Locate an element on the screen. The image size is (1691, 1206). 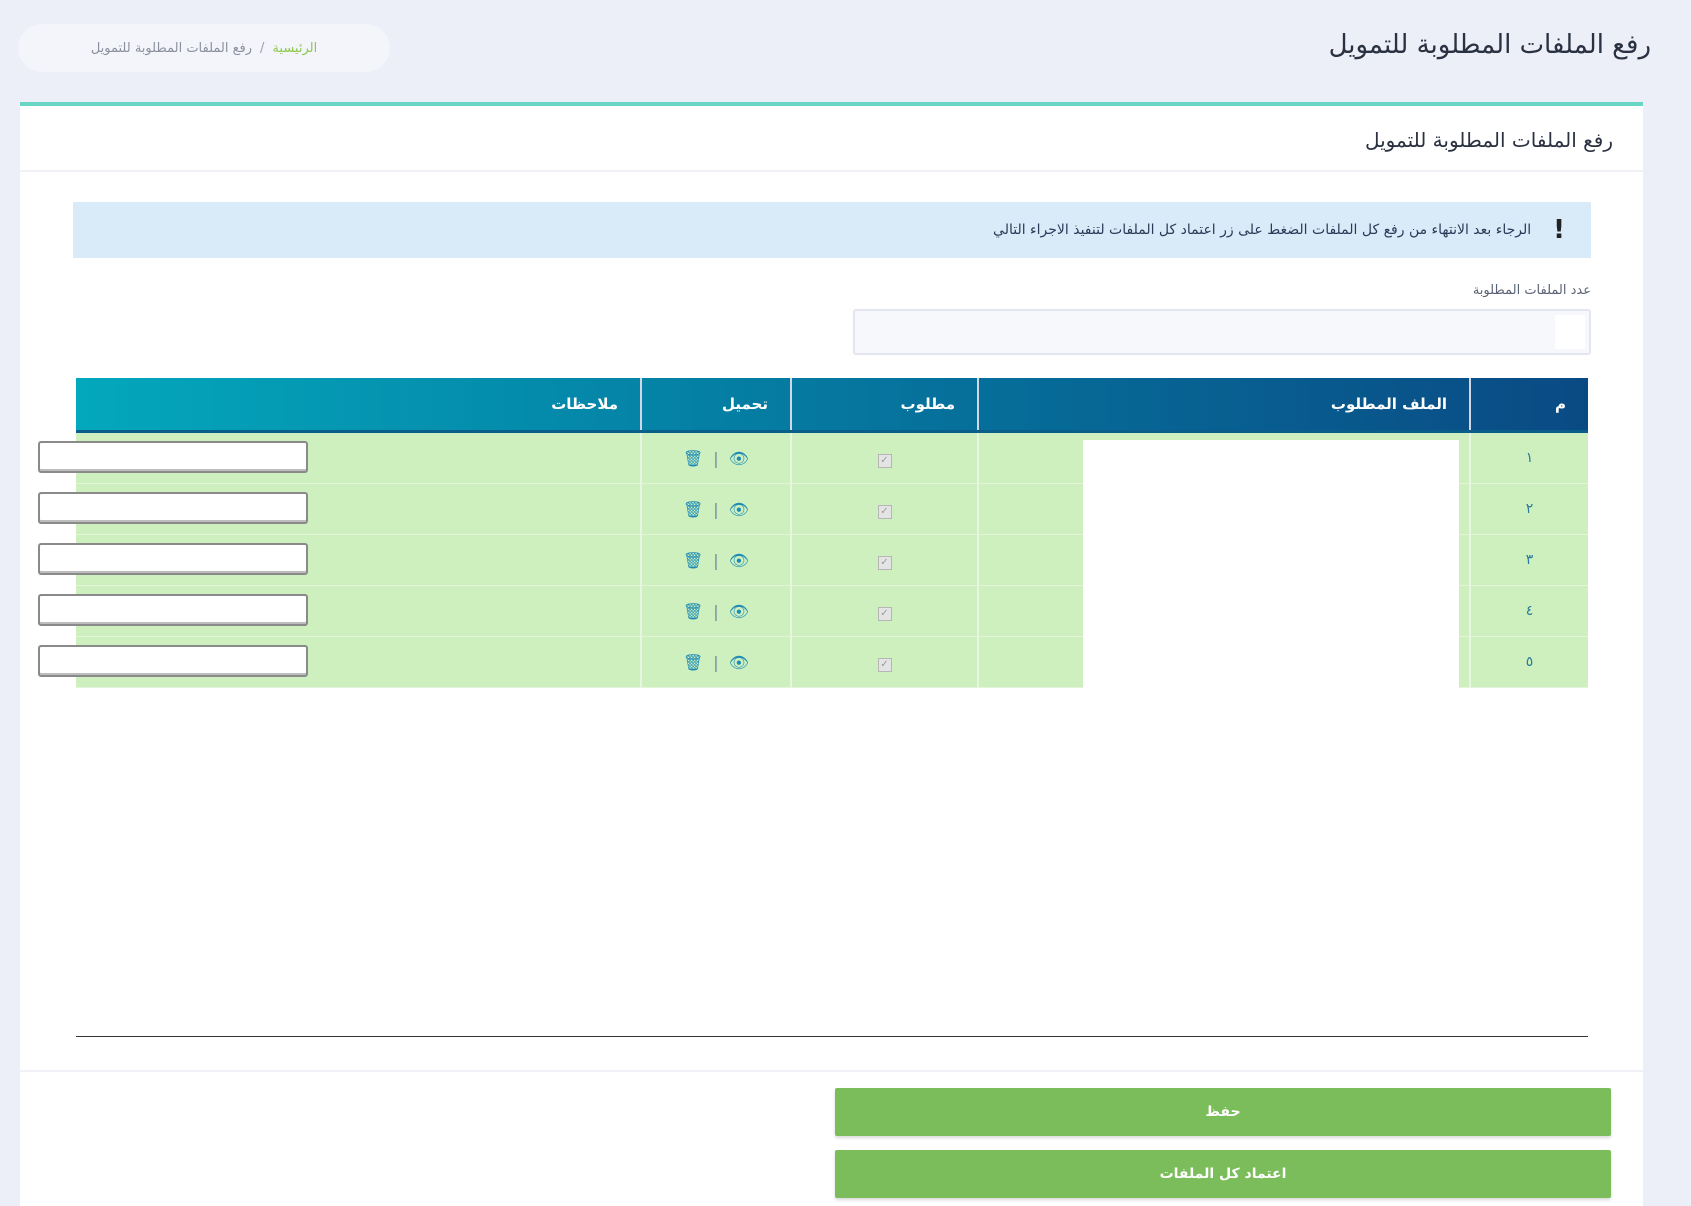
approve-all-files-button: اعتماد كل الملفات is located at coordinates (1223, 1174).